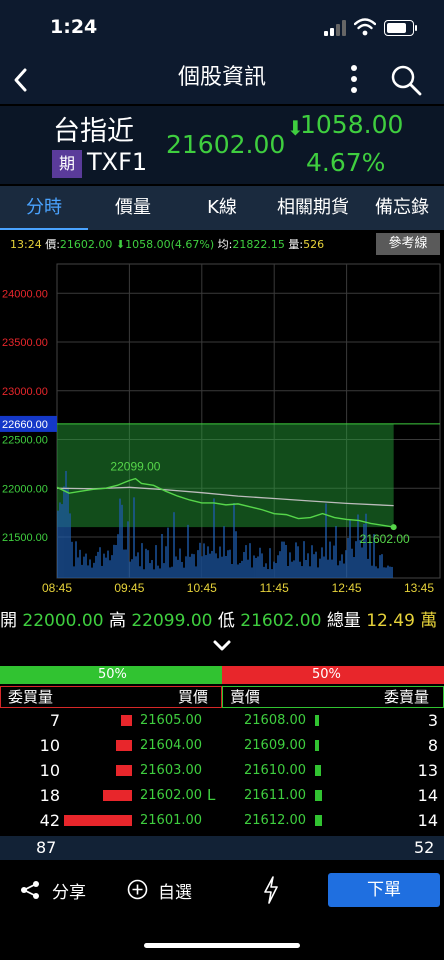 The height and width of the screenshot is (960, 444). What do you see at coordinates (120, 244) in the screenshot?
I see `quote-down-arrow-icon: ⬇` at bounding box center [120, 244].